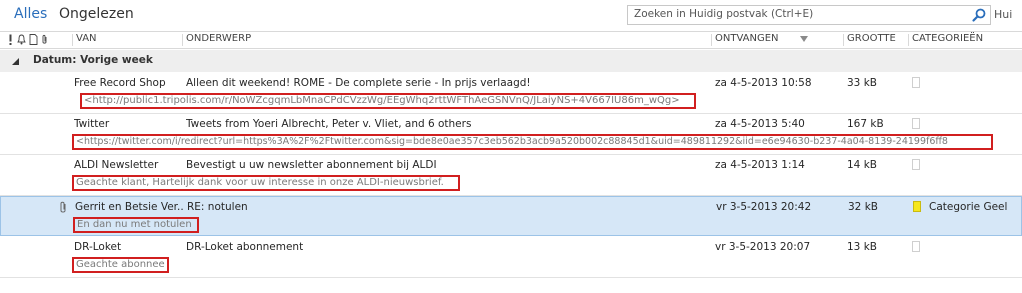 Image resolution: width=1022 pixels, height=293 pixels. What do you see at coordinates (917, 206) in the screenshot?
I see `category-swatch-yellow` at bounding box center [917, 206].